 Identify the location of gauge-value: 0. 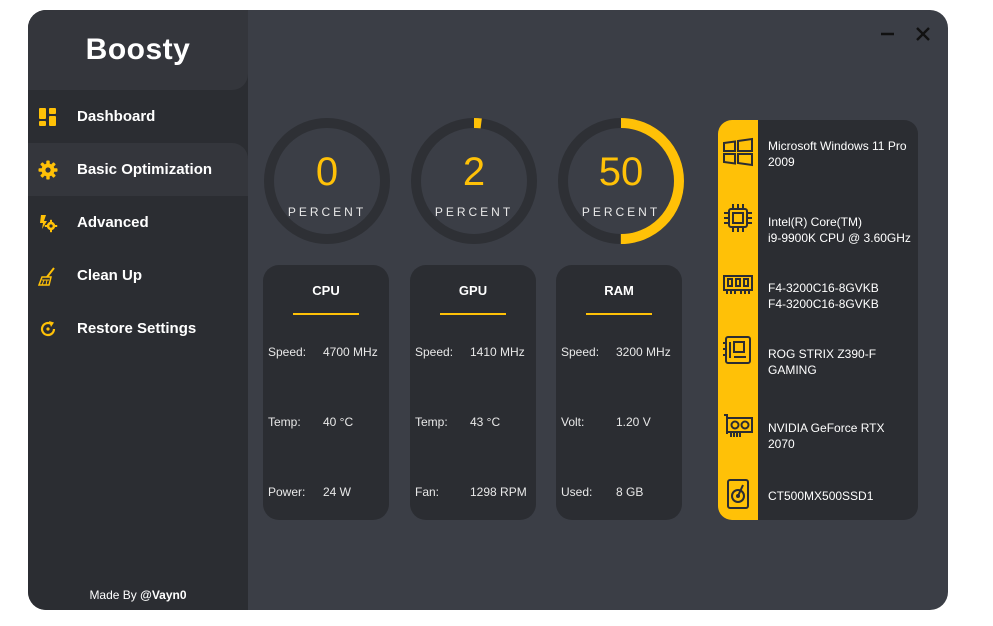
(327, 172).